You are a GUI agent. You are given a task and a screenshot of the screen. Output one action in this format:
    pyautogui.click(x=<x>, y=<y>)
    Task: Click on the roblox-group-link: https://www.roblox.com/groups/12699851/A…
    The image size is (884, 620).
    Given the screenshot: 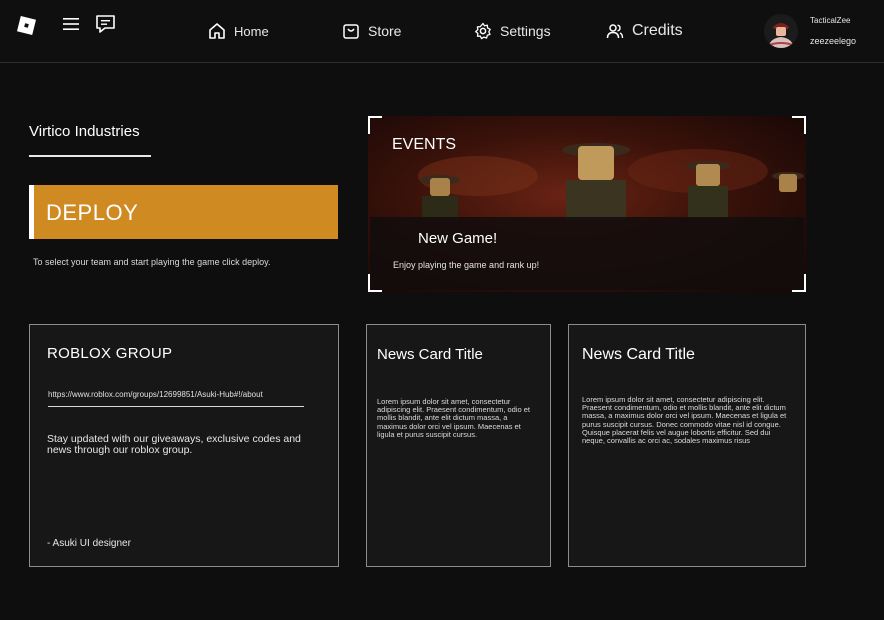 What is the action you would take?
    pyautogui.click(x=155, y=394)
    